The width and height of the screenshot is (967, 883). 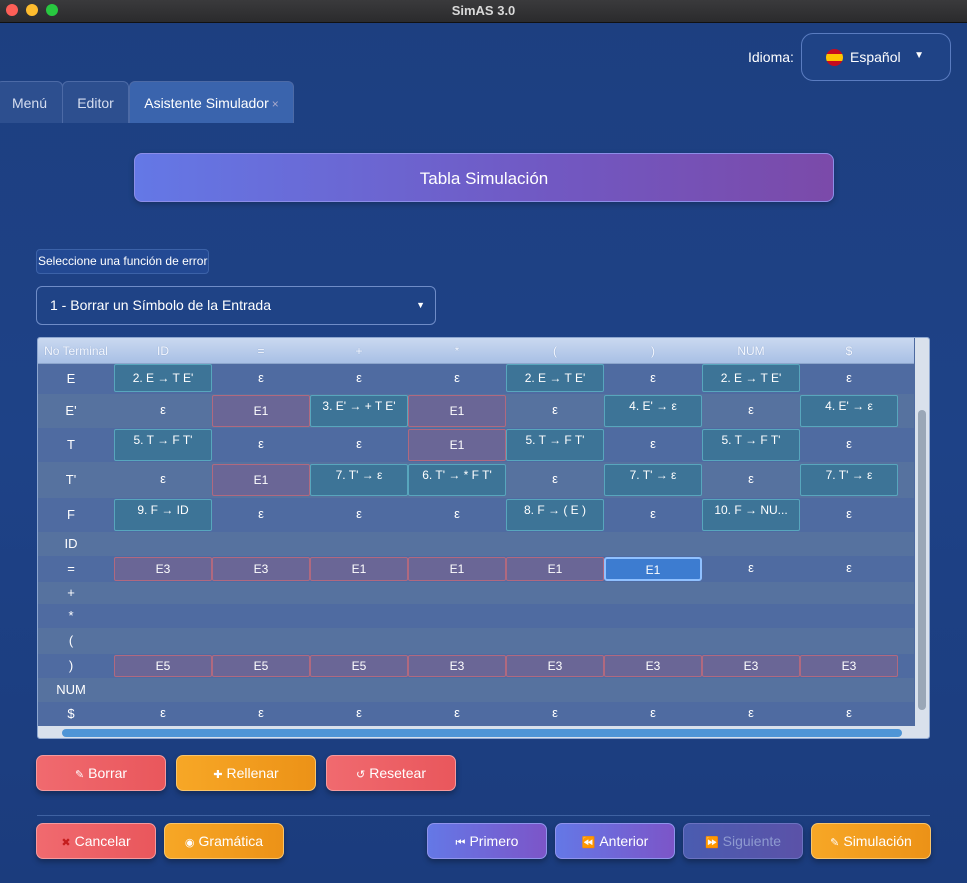 What do you see at coordinates (487, 841) in the screenshot?
I see `primero-button: ⏮ Primero` at bounding box center [487, 841].